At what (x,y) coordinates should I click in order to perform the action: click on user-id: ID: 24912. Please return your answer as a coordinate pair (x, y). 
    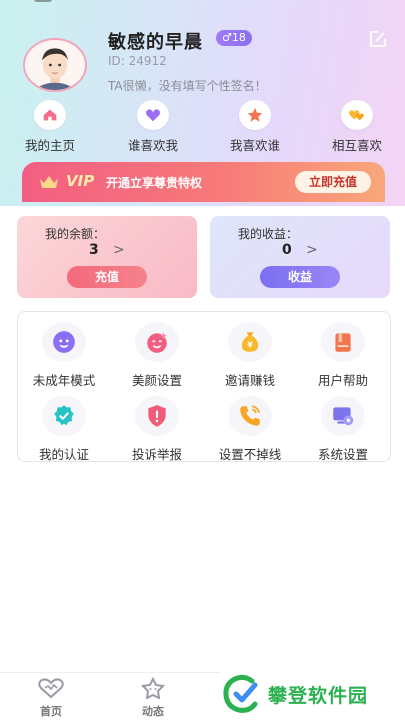
    Looking at the image, I should click on (137, 61).